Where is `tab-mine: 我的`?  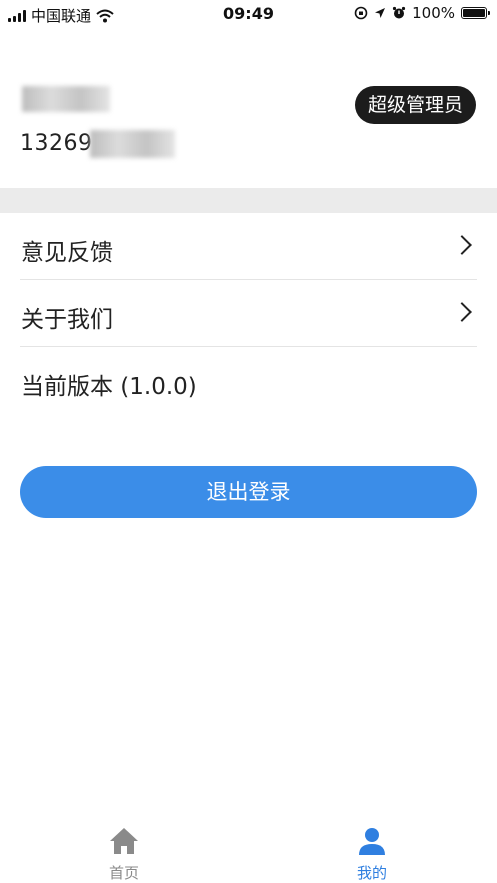 tab-mine: 我的 is located at coordinates (372, 853).